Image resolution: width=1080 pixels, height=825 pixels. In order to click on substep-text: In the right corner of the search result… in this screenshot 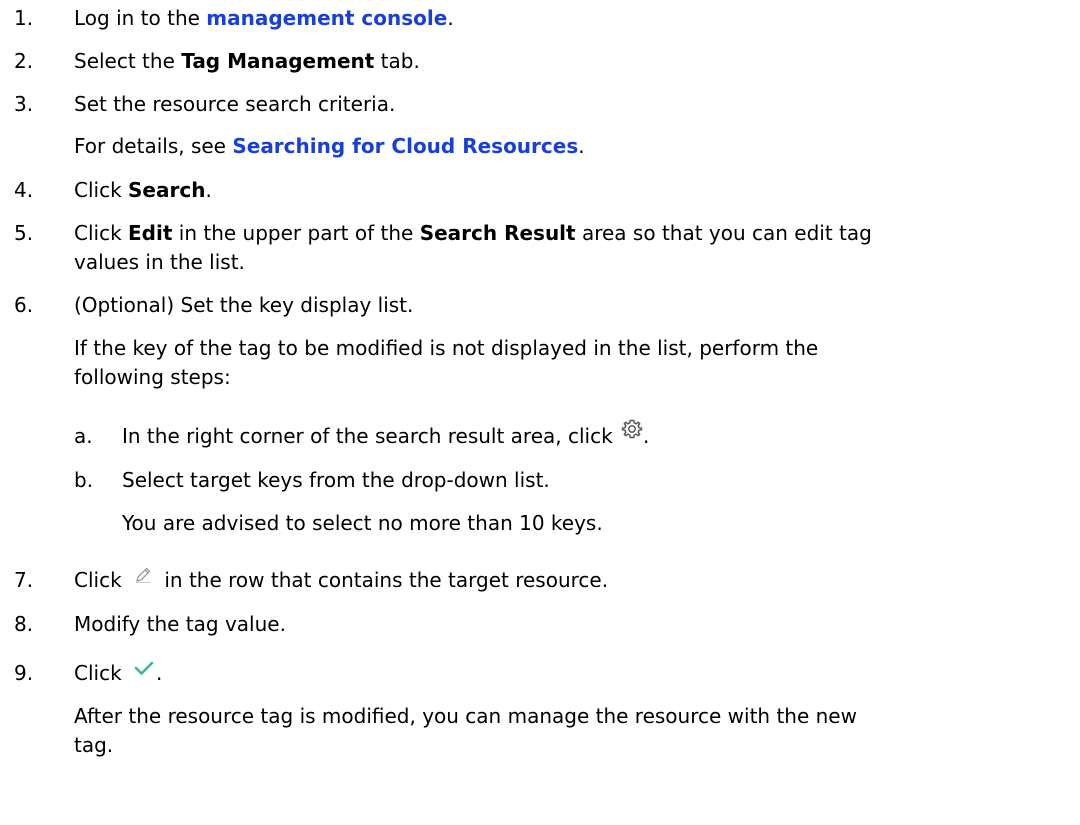, I will do `click(385, 434)`.